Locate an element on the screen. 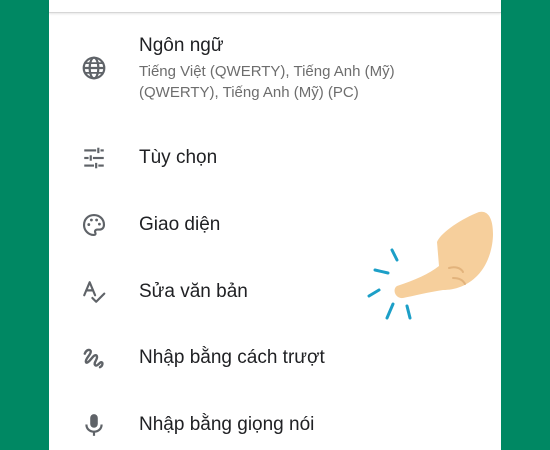 The width and height of the screenshot is (550, 450). settings-item-voice-typing: Nhập bằng giọng nói is located at coordinates (275, 425).